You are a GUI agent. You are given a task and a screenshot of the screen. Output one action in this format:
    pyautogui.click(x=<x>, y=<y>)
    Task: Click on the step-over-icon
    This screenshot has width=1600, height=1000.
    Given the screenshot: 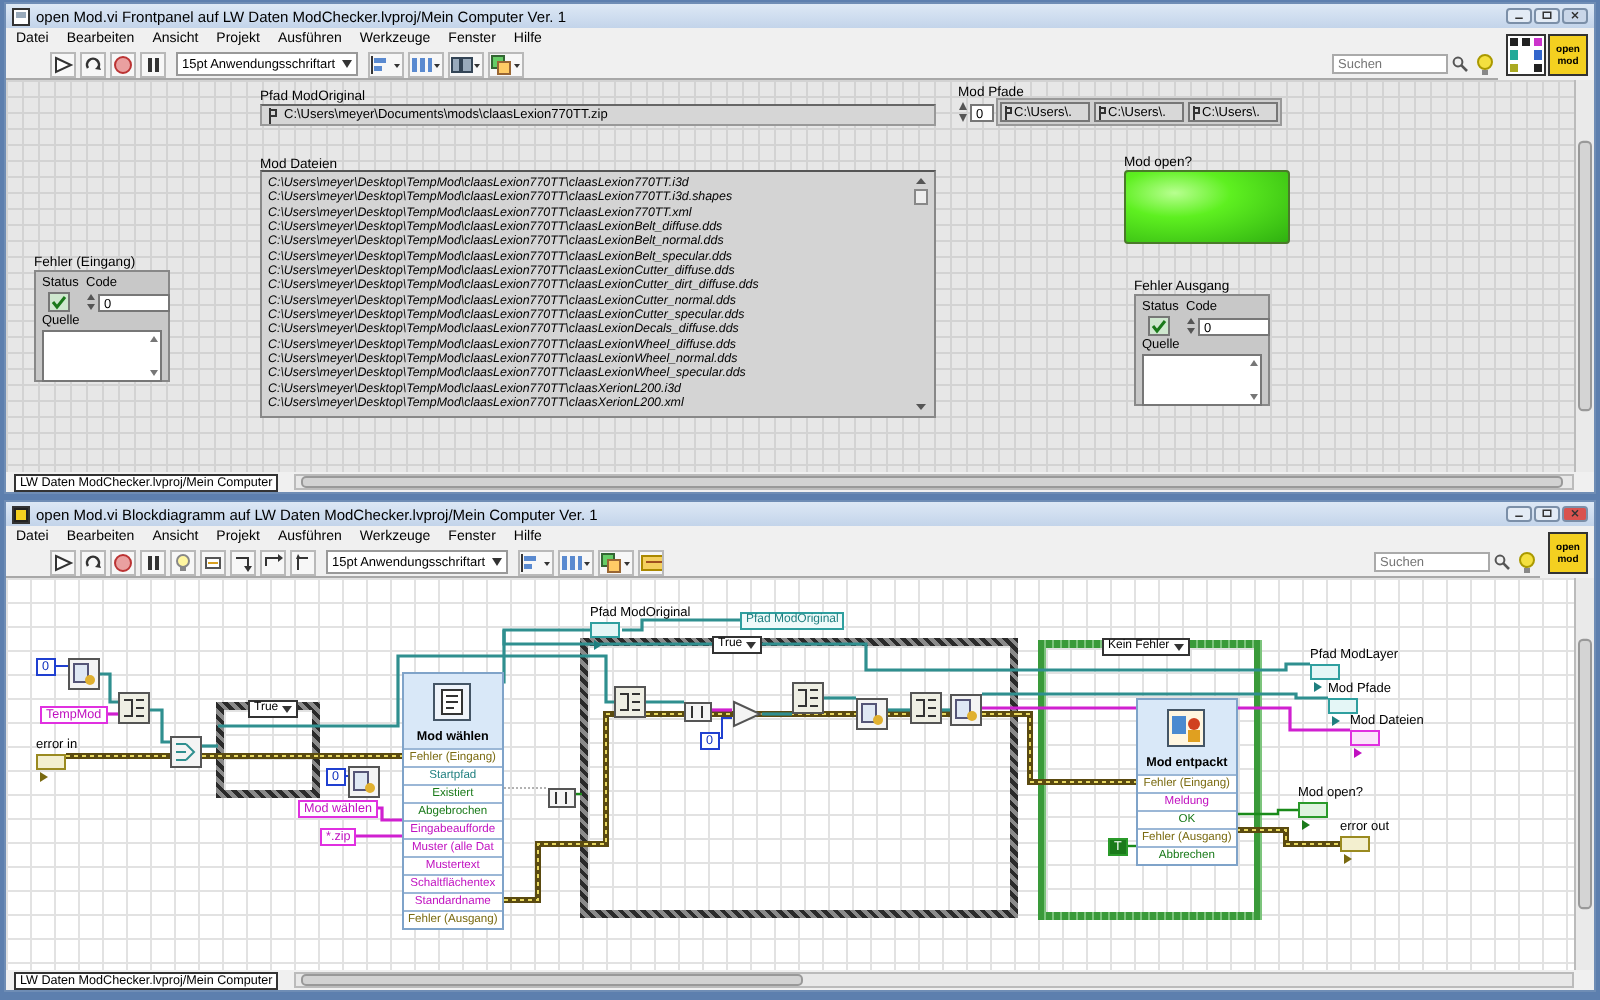 What is the action you would take?
    pyautogui.click(x=273, y=562)
    